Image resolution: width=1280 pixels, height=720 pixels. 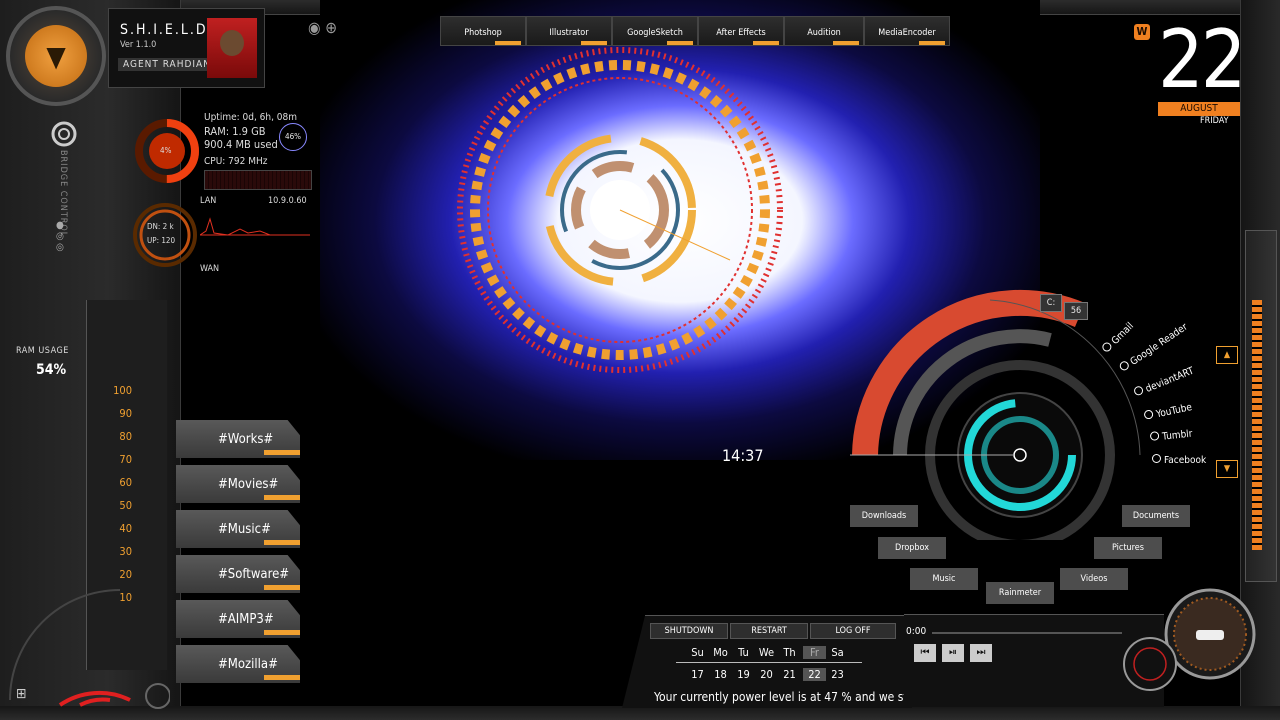 I want to click on app-audition: Audition, so click(x=824, y=31).